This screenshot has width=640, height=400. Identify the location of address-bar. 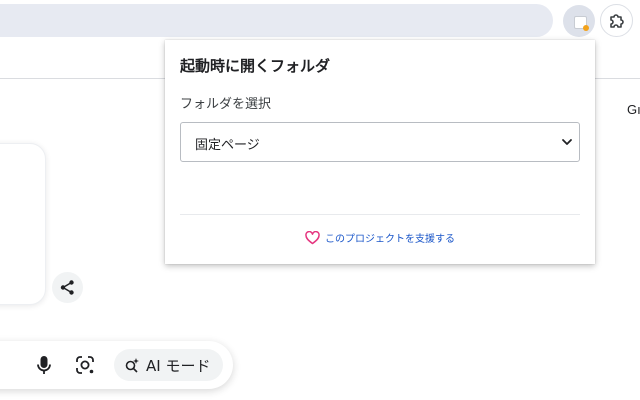
(276, 20).